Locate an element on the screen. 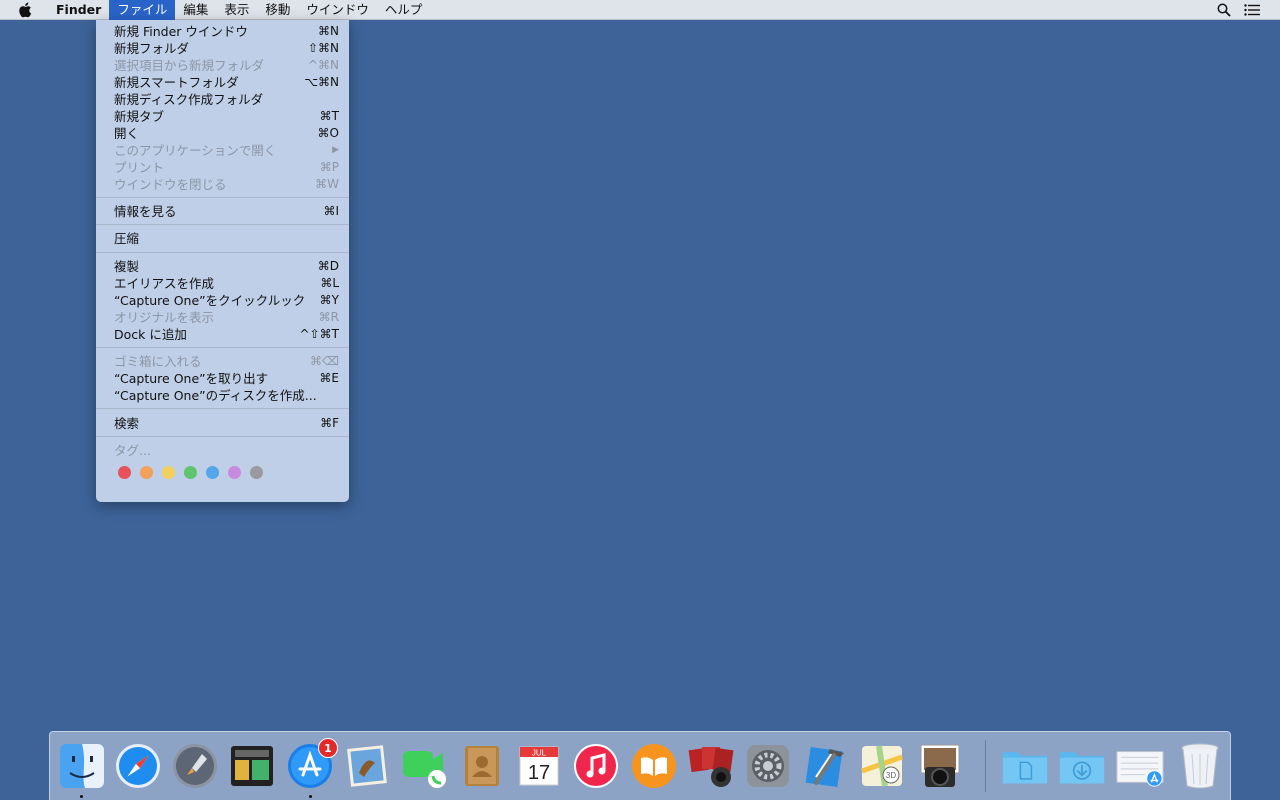  menu-item-move-to-trash: ゴミ箱に入れる ⌘⌫ is located at coordinates (226, 361).